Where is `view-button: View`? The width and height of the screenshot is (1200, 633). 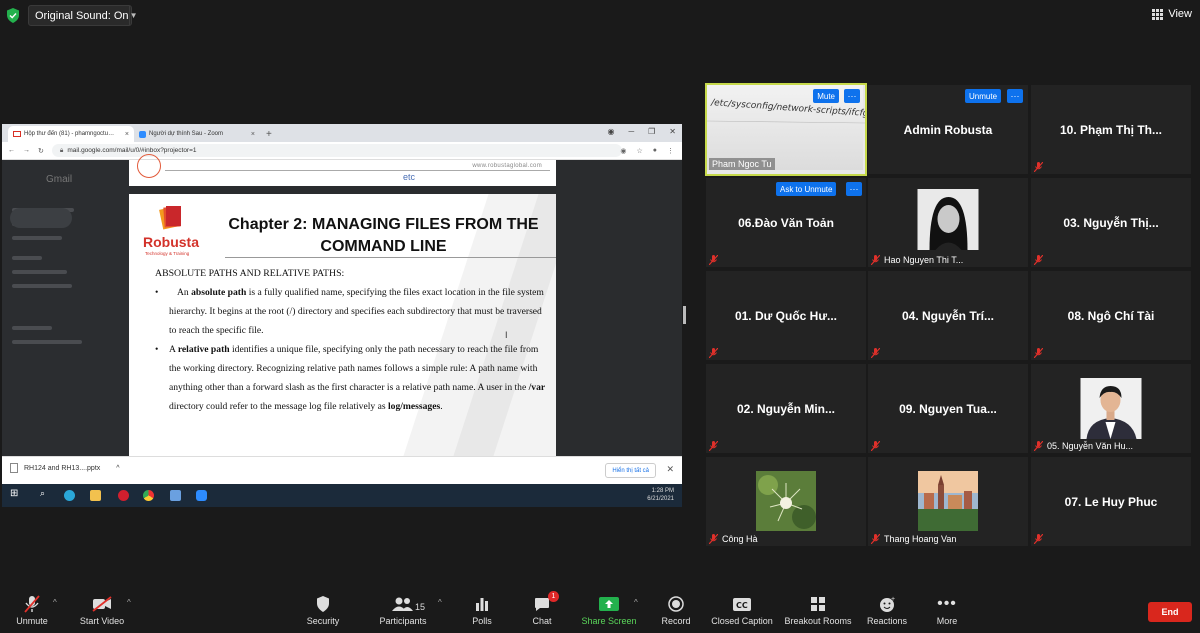 view-button: View is located at coordinates (1172, 14).